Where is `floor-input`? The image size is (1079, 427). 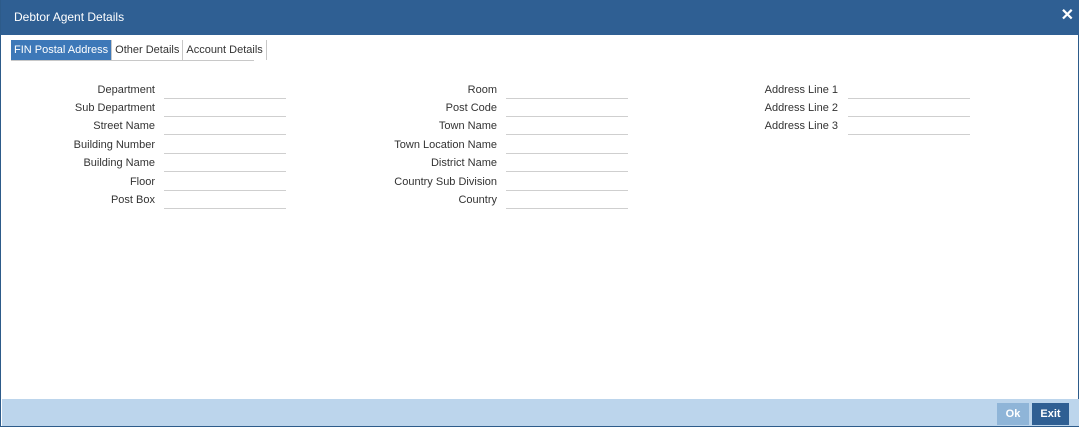 floor-input is located at coordinates (225, 182).